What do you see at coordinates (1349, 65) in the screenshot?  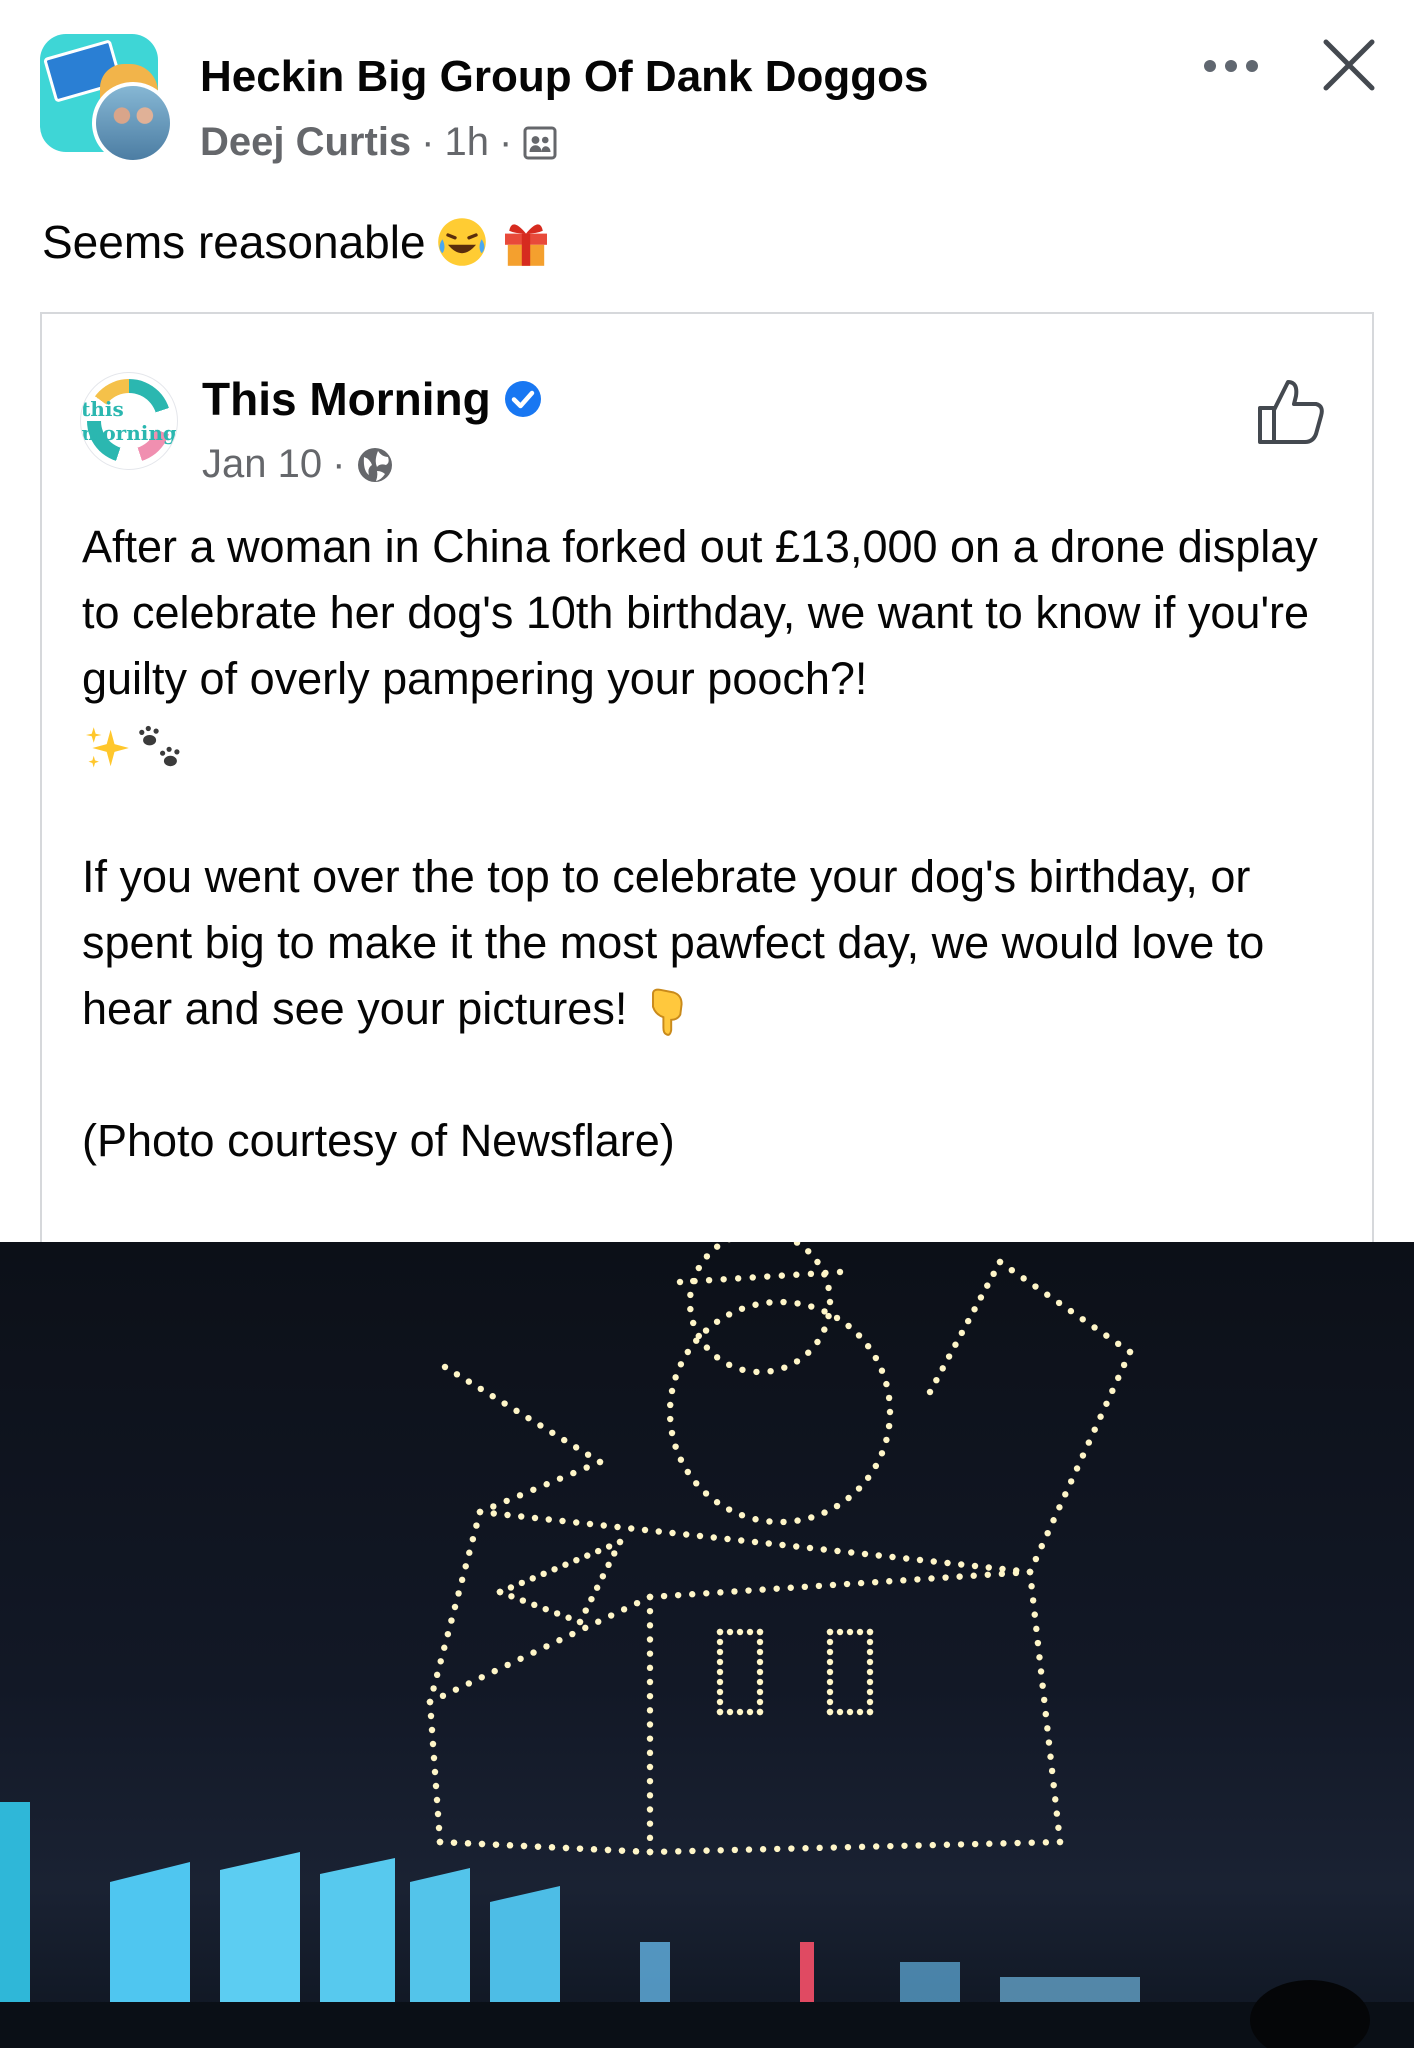 I see `close-button` at bounding box center [1349, 65].